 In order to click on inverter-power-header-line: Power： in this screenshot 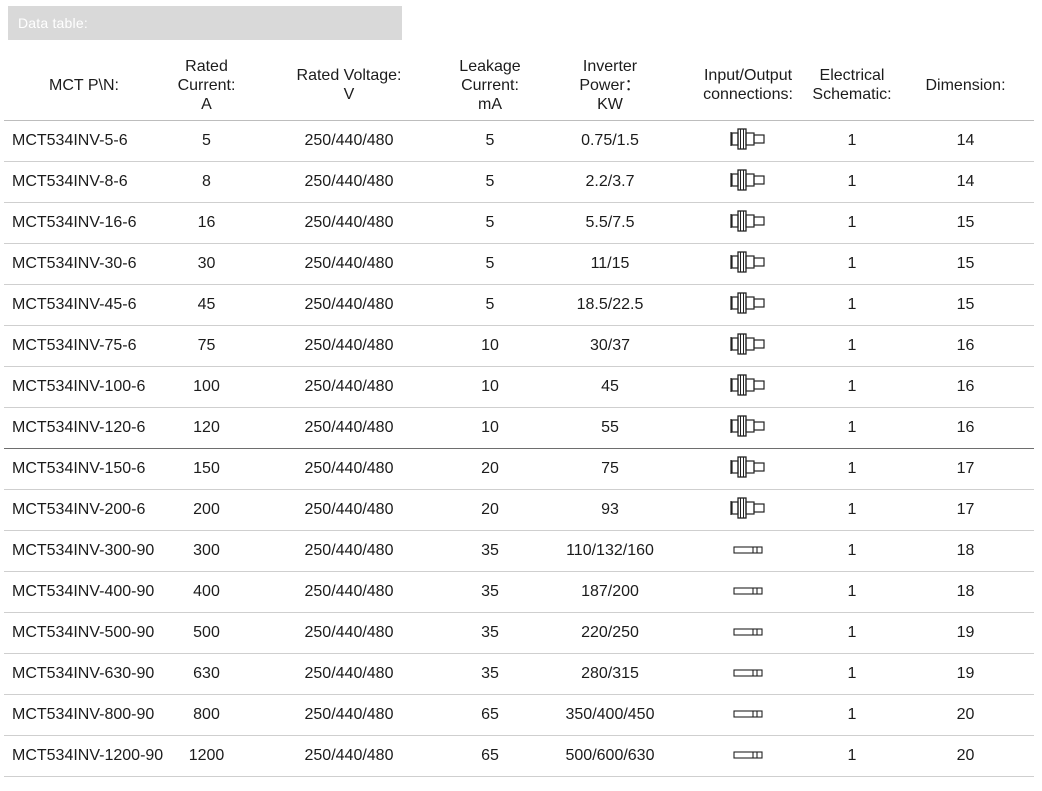, I will do `click(610, 85)`.